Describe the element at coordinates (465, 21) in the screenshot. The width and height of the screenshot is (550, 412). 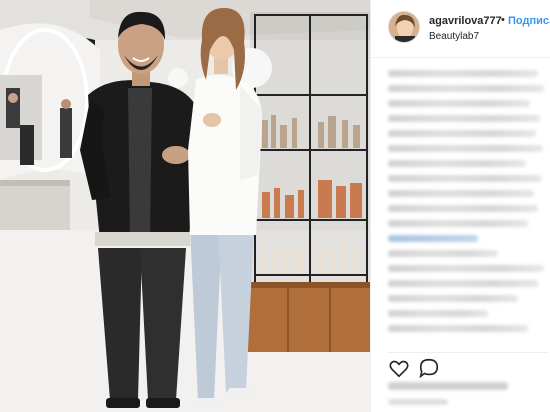
I see `username-link: agavrilova777` at that location.